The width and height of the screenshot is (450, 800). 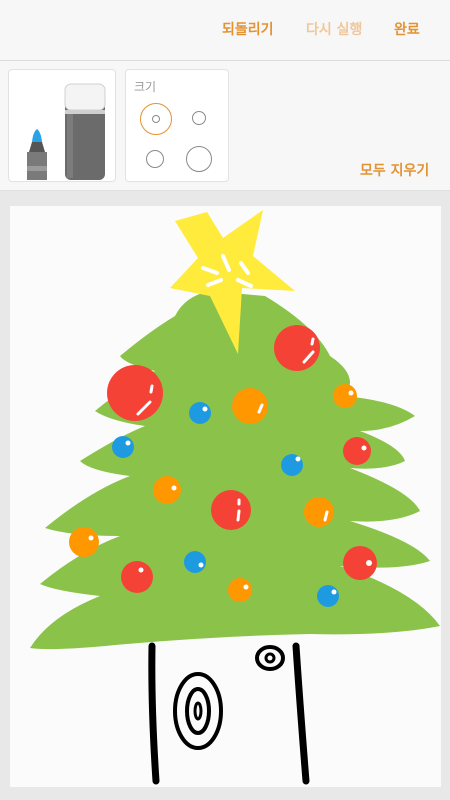 I want to click on top-toolbar: 되돌리기 다시 실행 완료, so click(x=225, y=30).